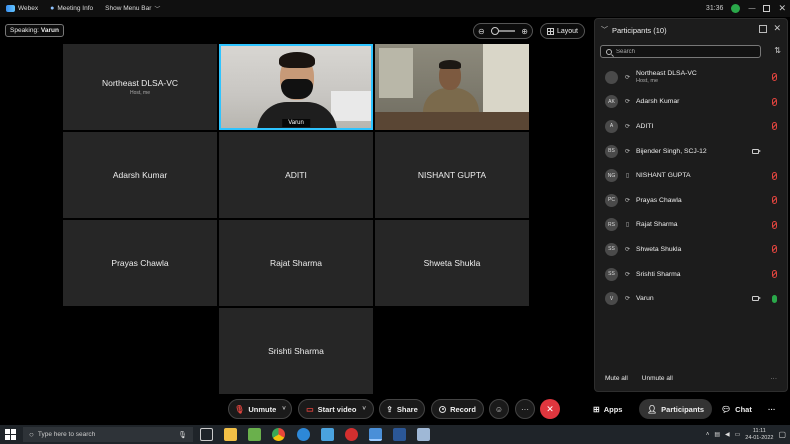 The image size is (790, 444). Describe the element at coordinates (296, 263) in the screenshot. I see `video-tile-rajat-sharma: Rajat Sharma` at that location.